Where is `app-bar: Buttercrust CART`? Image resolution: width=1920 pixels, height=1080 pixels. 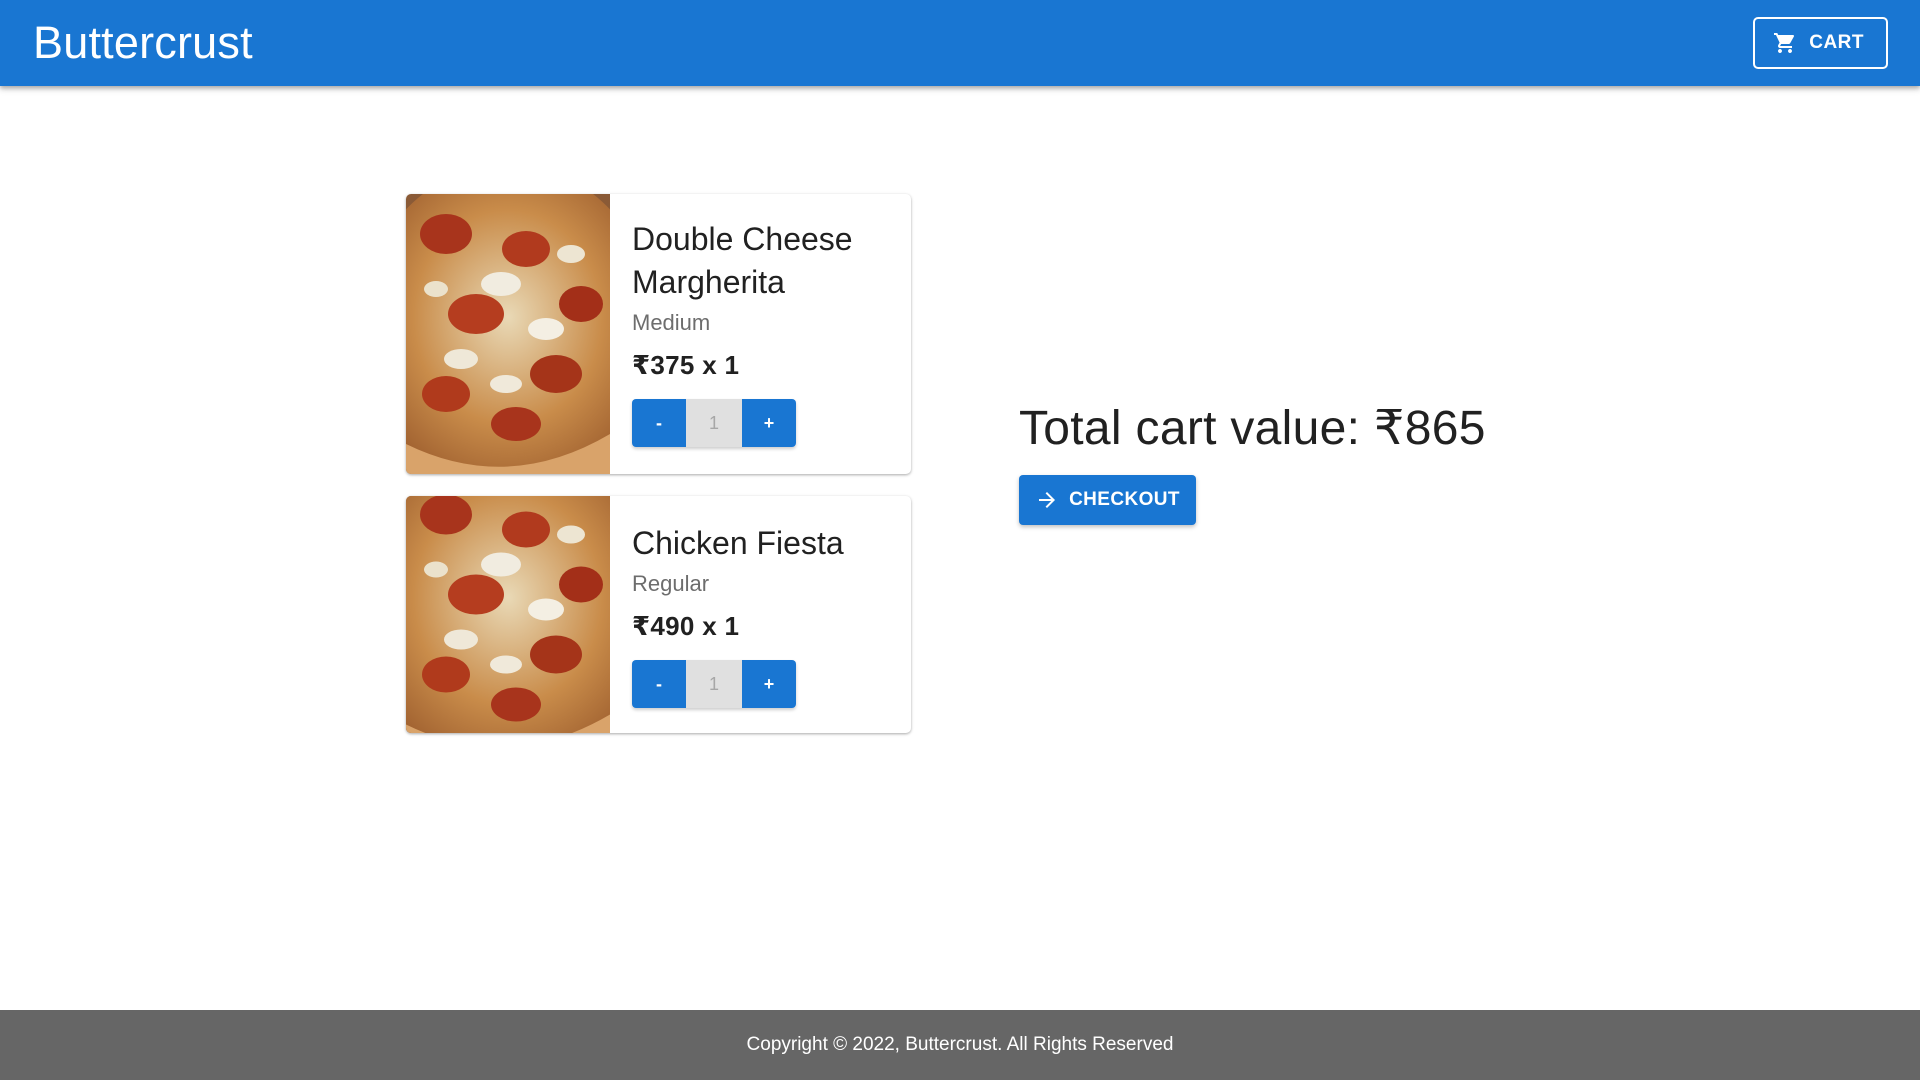
app-bar: Buttercrust CART is located at coordinates (960, 43).